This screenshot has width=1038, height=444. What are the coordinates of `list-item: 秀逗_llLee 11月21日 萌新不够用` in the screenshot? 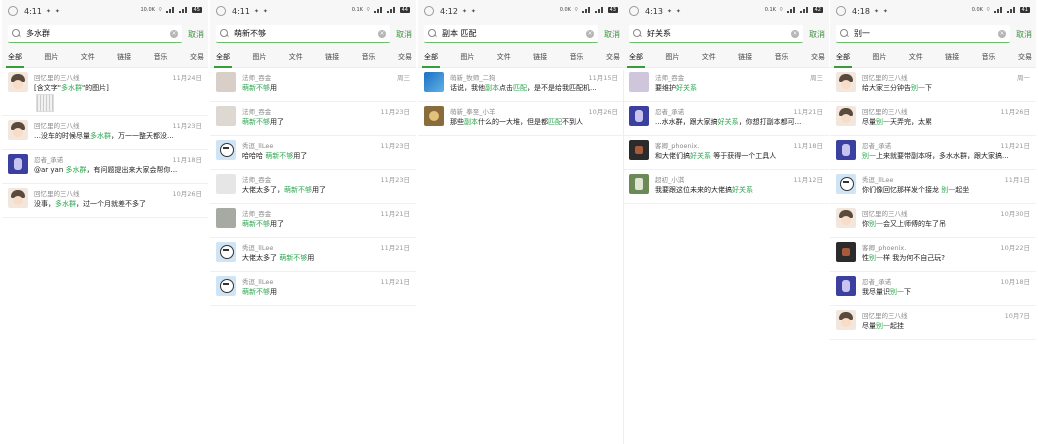 It's located at (313, 289).